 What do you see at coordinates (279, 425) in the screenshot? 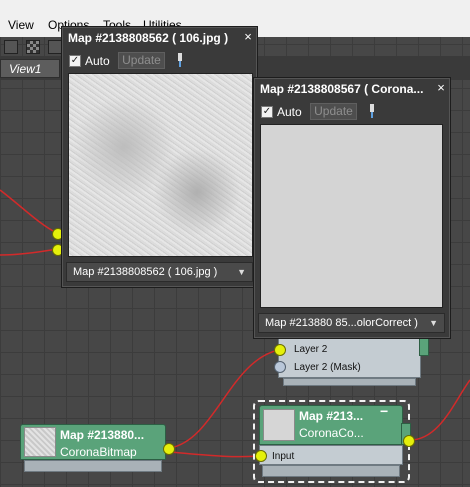
I see `colorcorrect-thumbnail` at bounding box center [279, 425].